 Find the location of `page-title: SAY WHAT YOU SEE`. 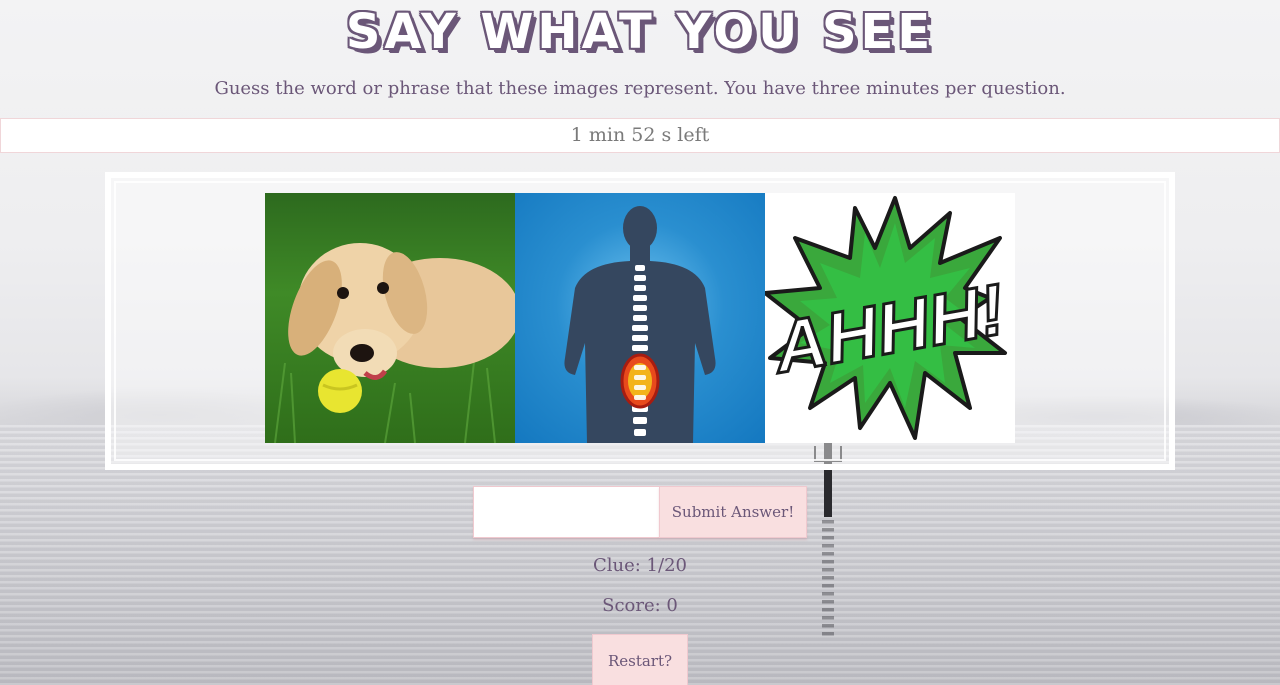

page-title: SAY WHAT YOU SEE is located at coordinates (640, 32).